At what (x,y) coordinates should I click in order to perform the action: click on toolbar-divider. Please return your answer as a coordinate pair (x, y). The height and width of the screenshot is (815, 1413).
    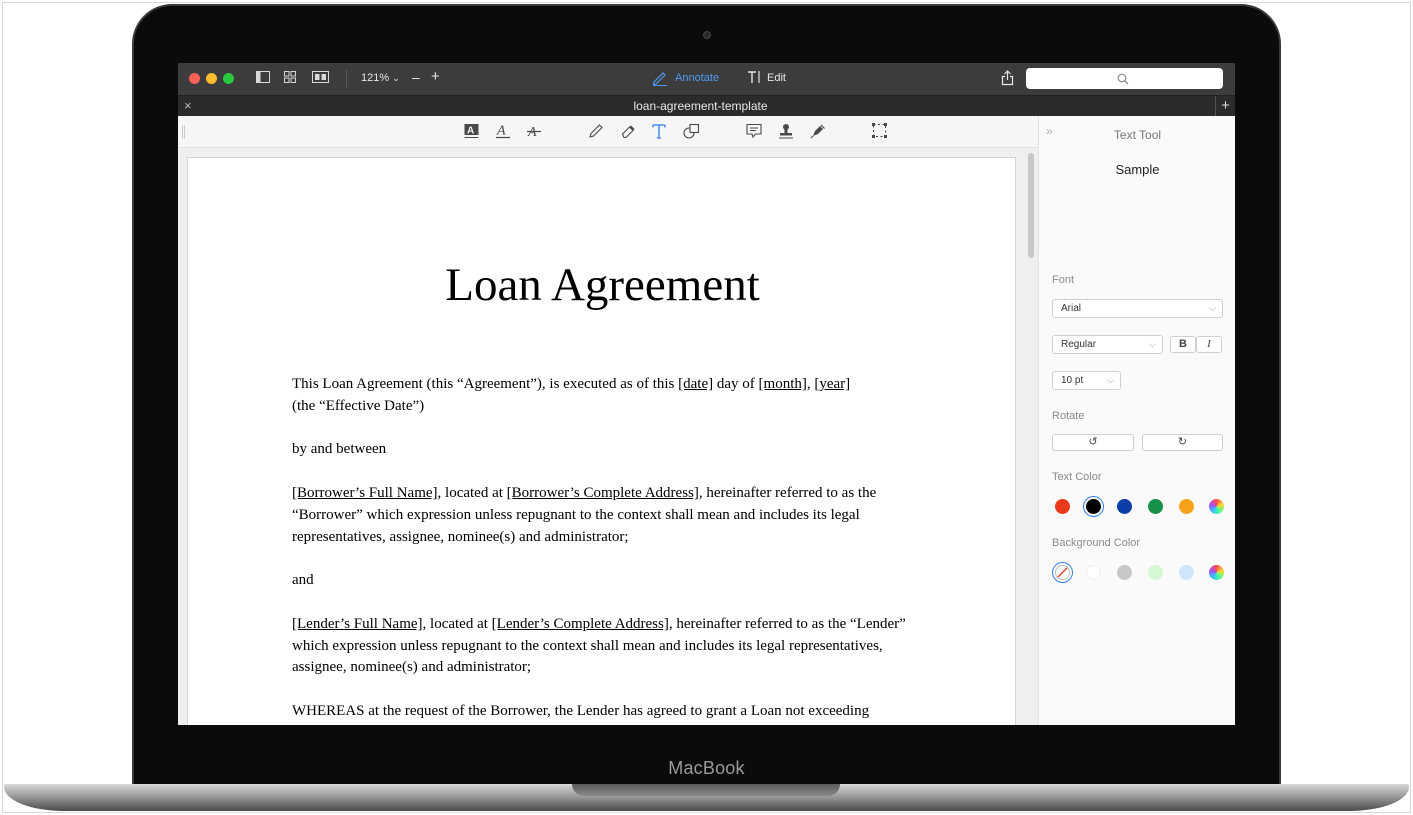
    Looking at the image, I should click on (346, 79).